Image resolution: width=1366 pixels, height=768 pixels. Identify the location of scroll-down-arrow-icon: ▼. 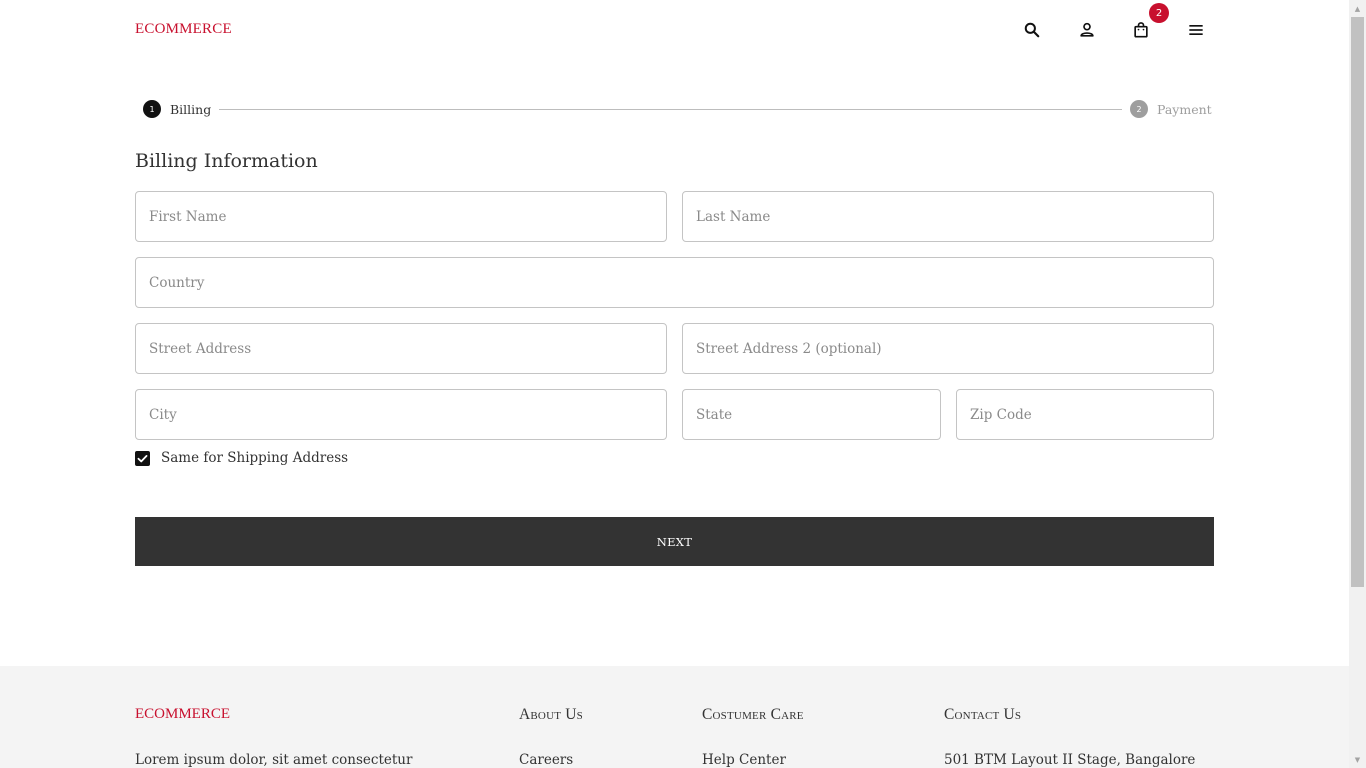
(1357, 759).